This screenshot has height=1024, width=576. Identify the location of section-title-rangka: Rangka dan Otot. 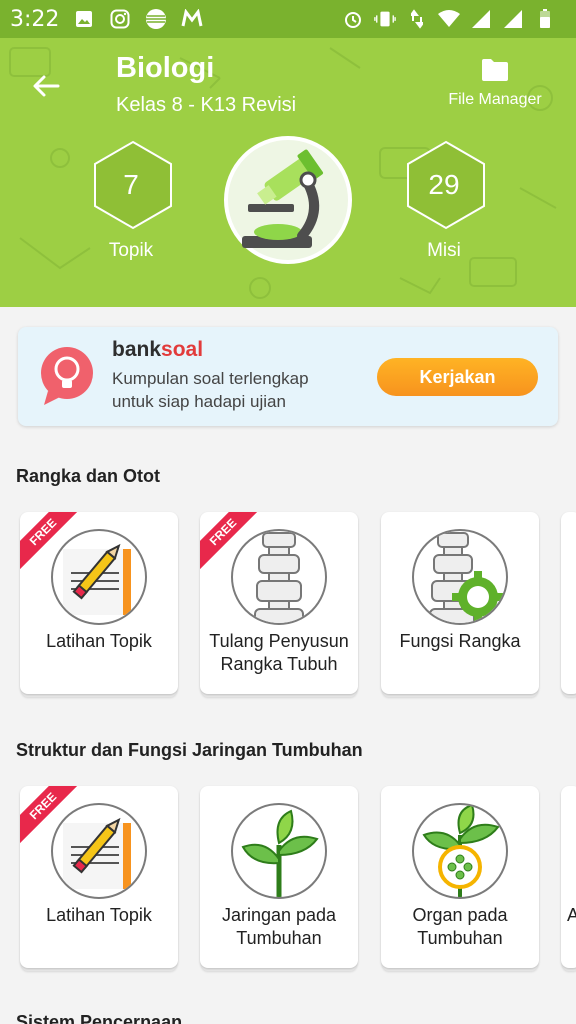
(88, 476).